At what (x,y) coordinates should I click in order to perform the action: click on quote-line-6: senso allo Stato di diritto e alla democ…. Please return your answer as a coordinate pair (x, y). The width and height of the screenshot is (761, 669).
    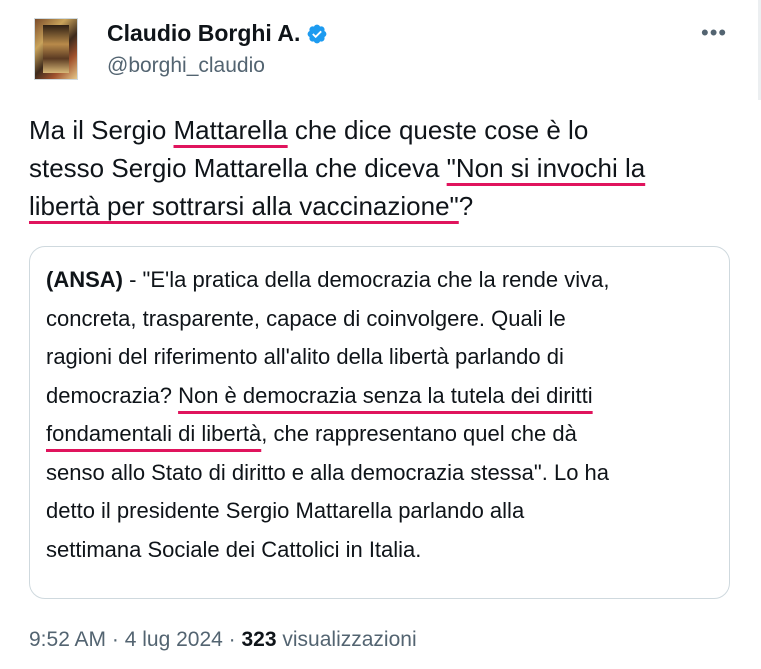
    Looking at the image, I should click on (328, 472).